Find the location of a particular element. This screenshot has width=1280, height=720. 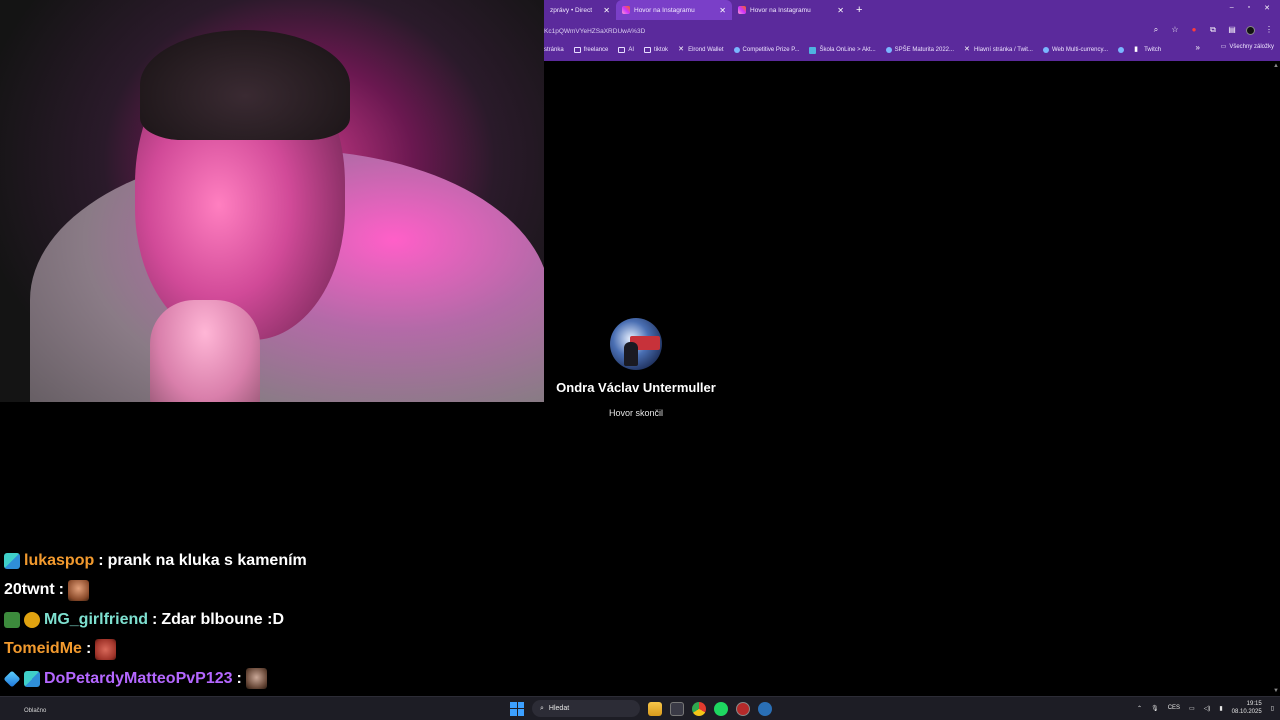

folder-icon is located at coordinates (622, 50).